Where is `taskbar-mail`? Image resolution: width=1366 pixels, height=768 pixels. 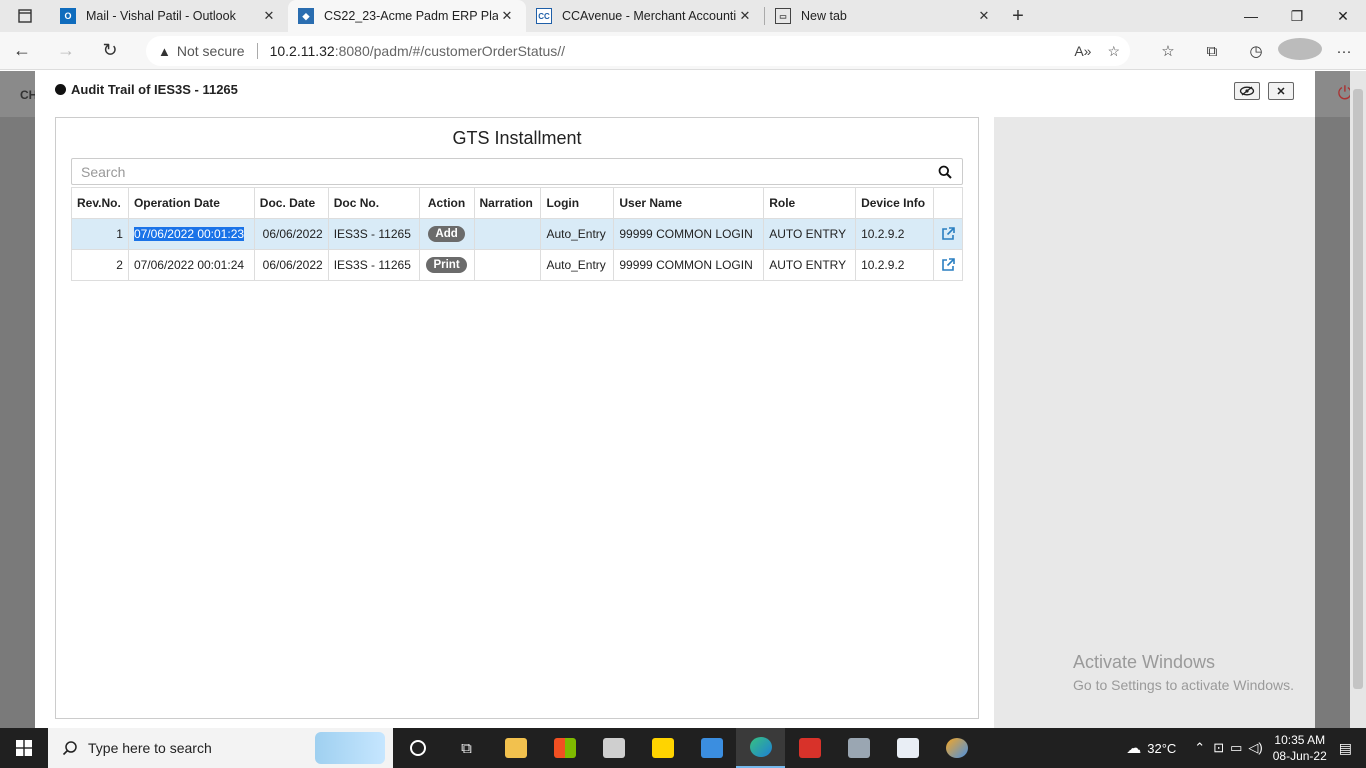 taskbar-mail is located at coordinates (711, 748).